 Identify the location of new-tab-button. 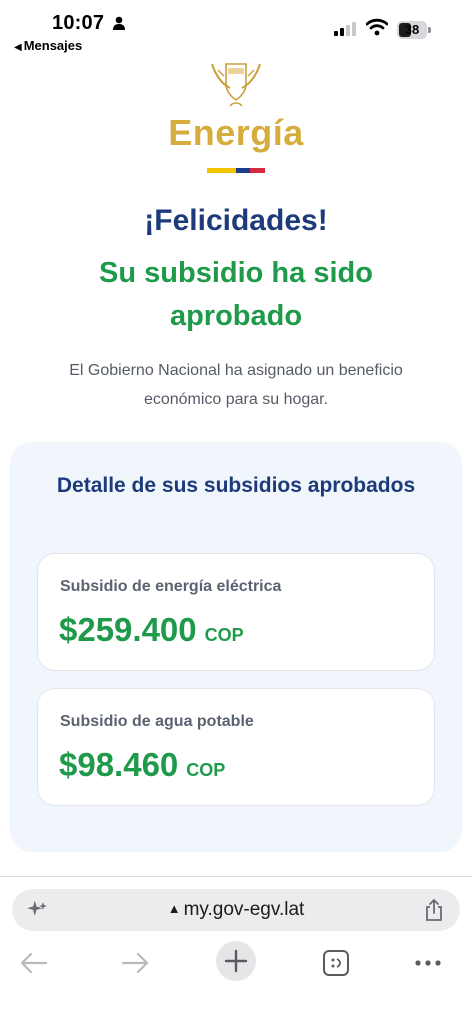
(236, 961).